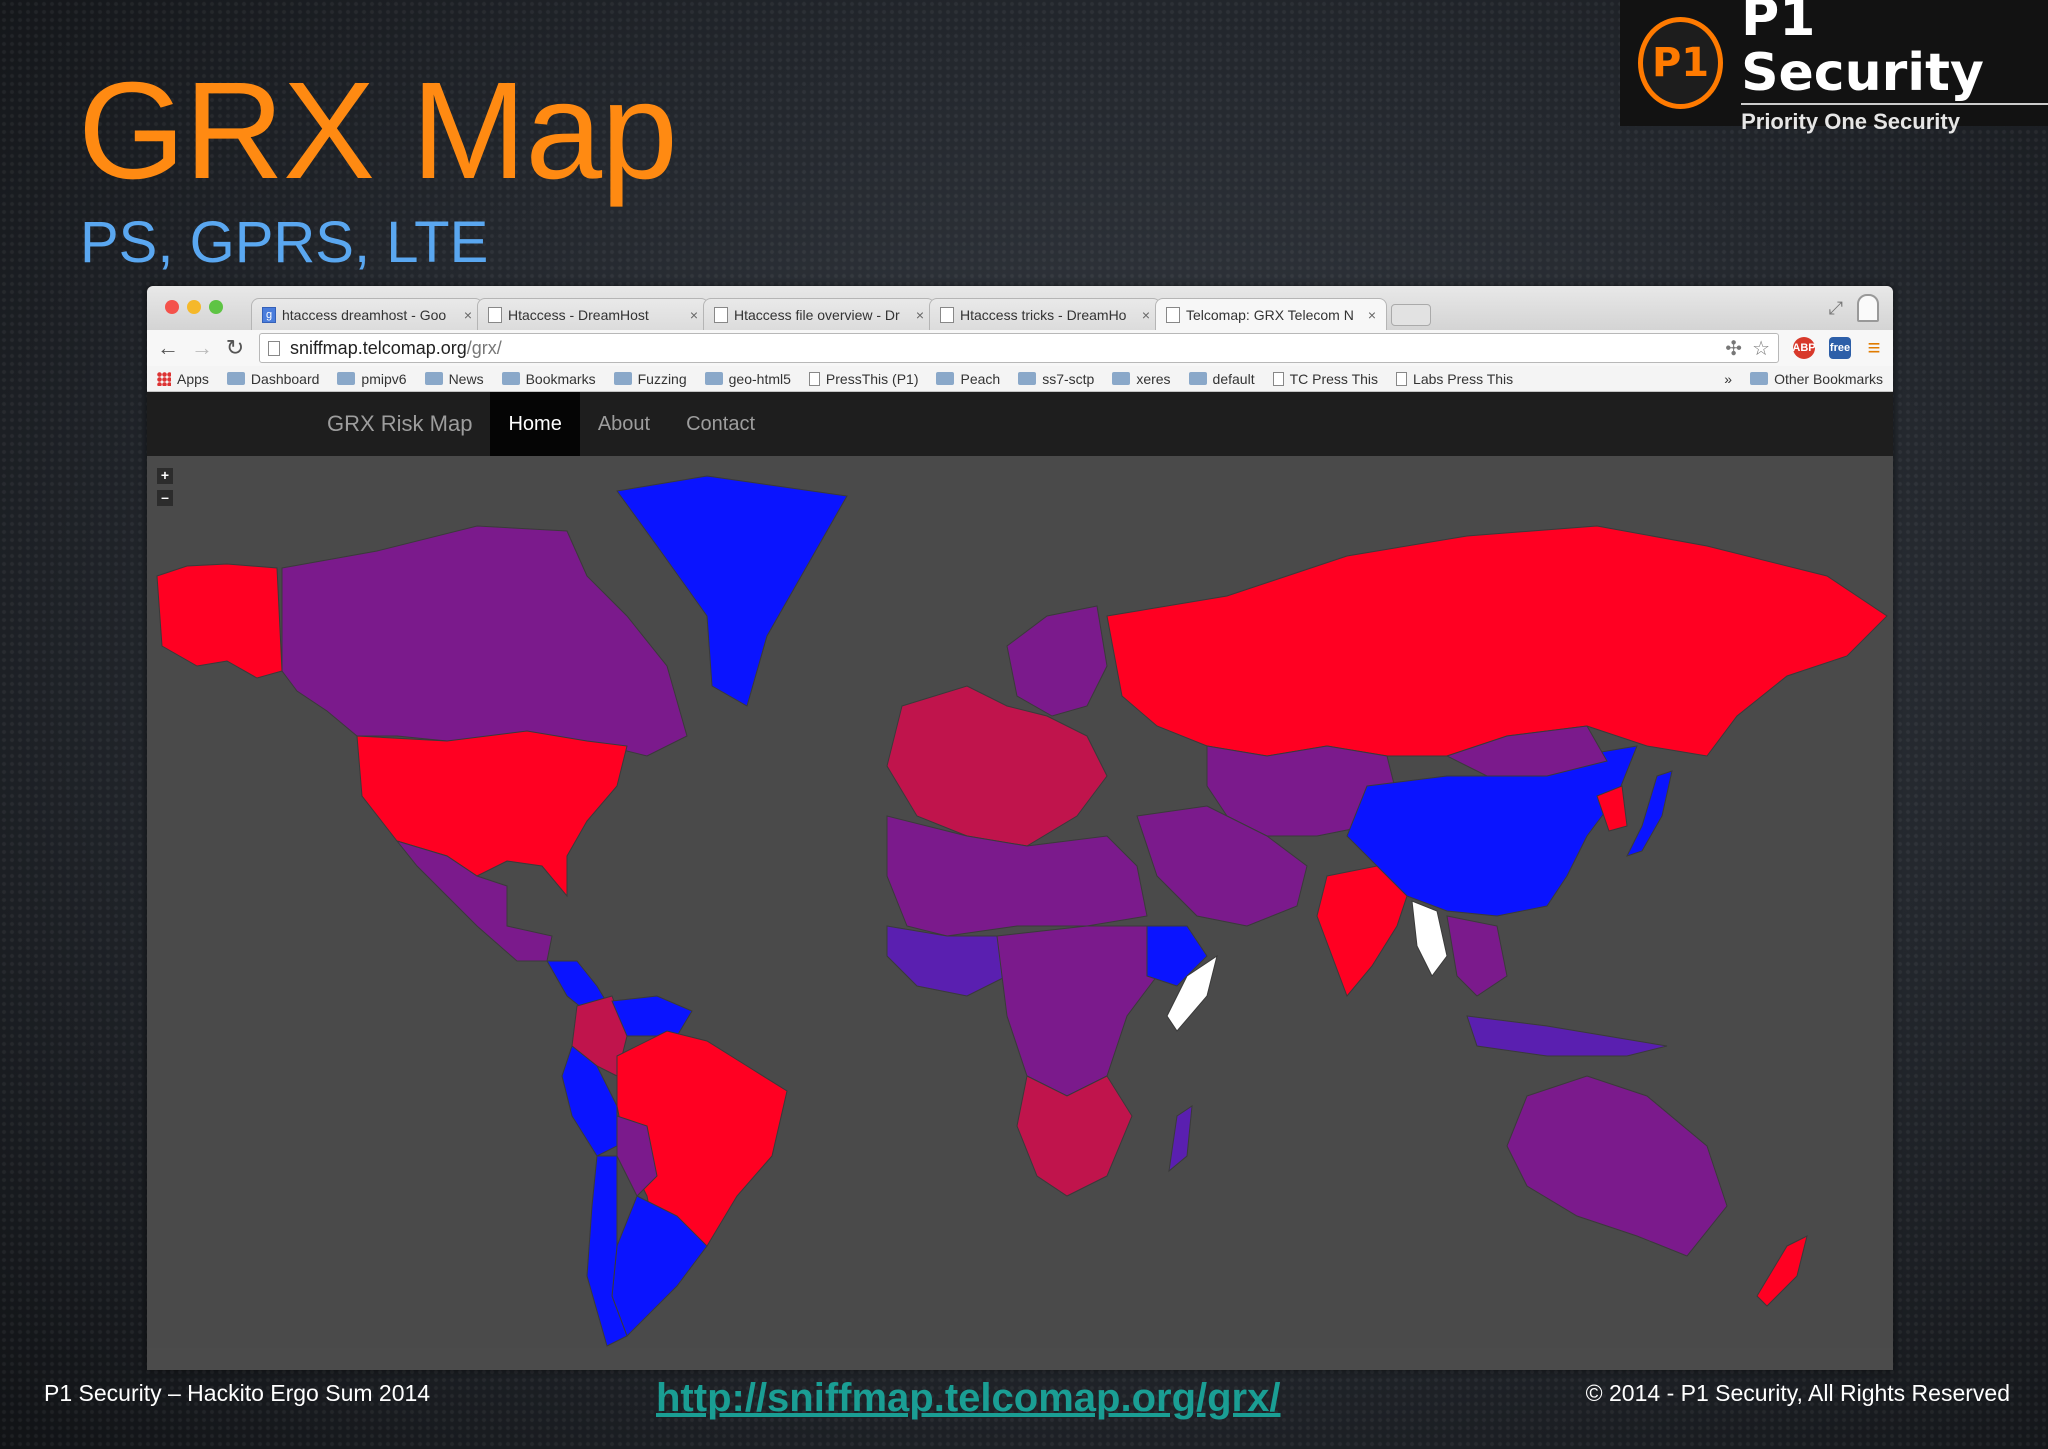 Image resolution: width=2048 pixels, height=1449 pixels. What do you see at coordinates (1733, 348) in the screenshot?
I see `extension-puzzle-icon: ✣` at bounding box center [1733, 348].